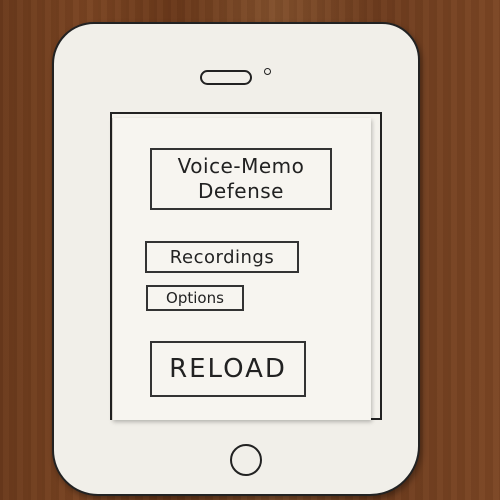  I want to click on app-title: Voice-Memo Defense, so click(241, 179).